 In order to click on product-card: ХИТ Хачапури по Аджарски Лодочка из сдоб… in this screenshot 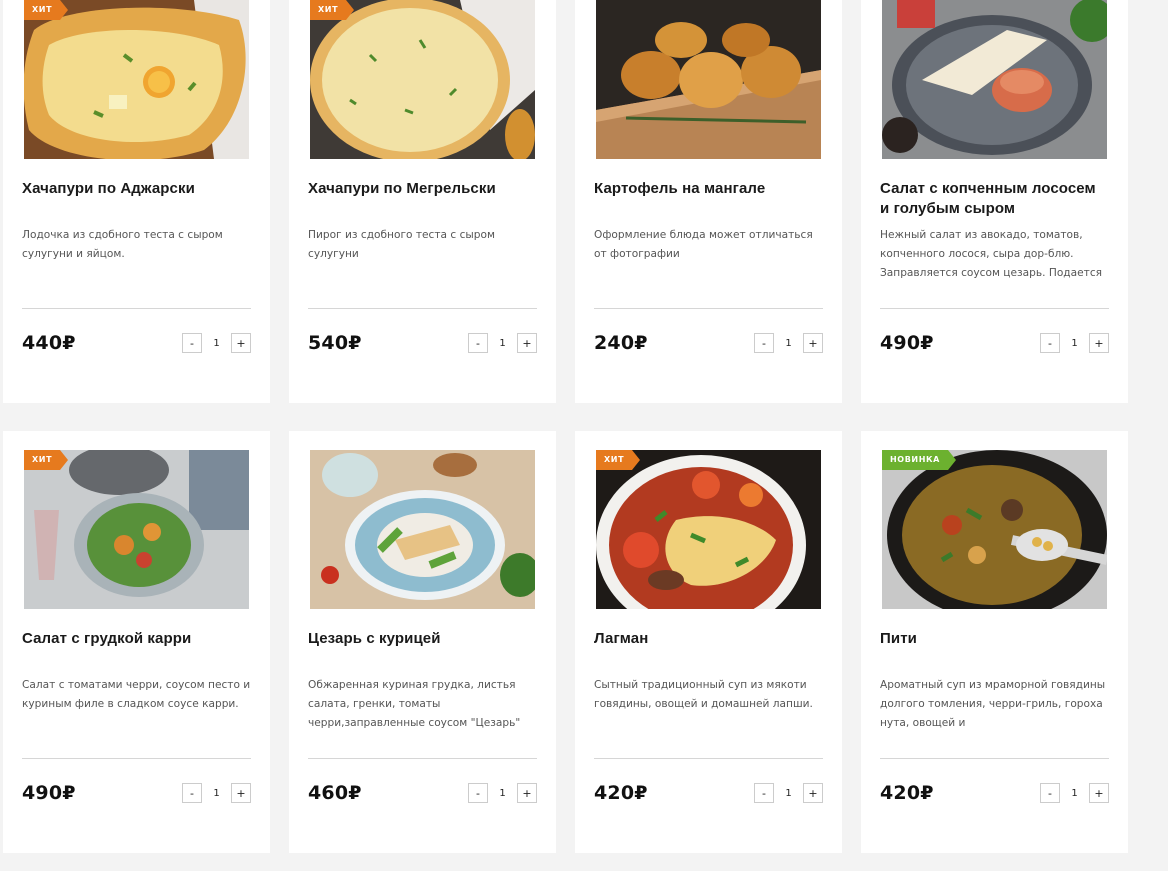, I will do `click(136, 201)`.